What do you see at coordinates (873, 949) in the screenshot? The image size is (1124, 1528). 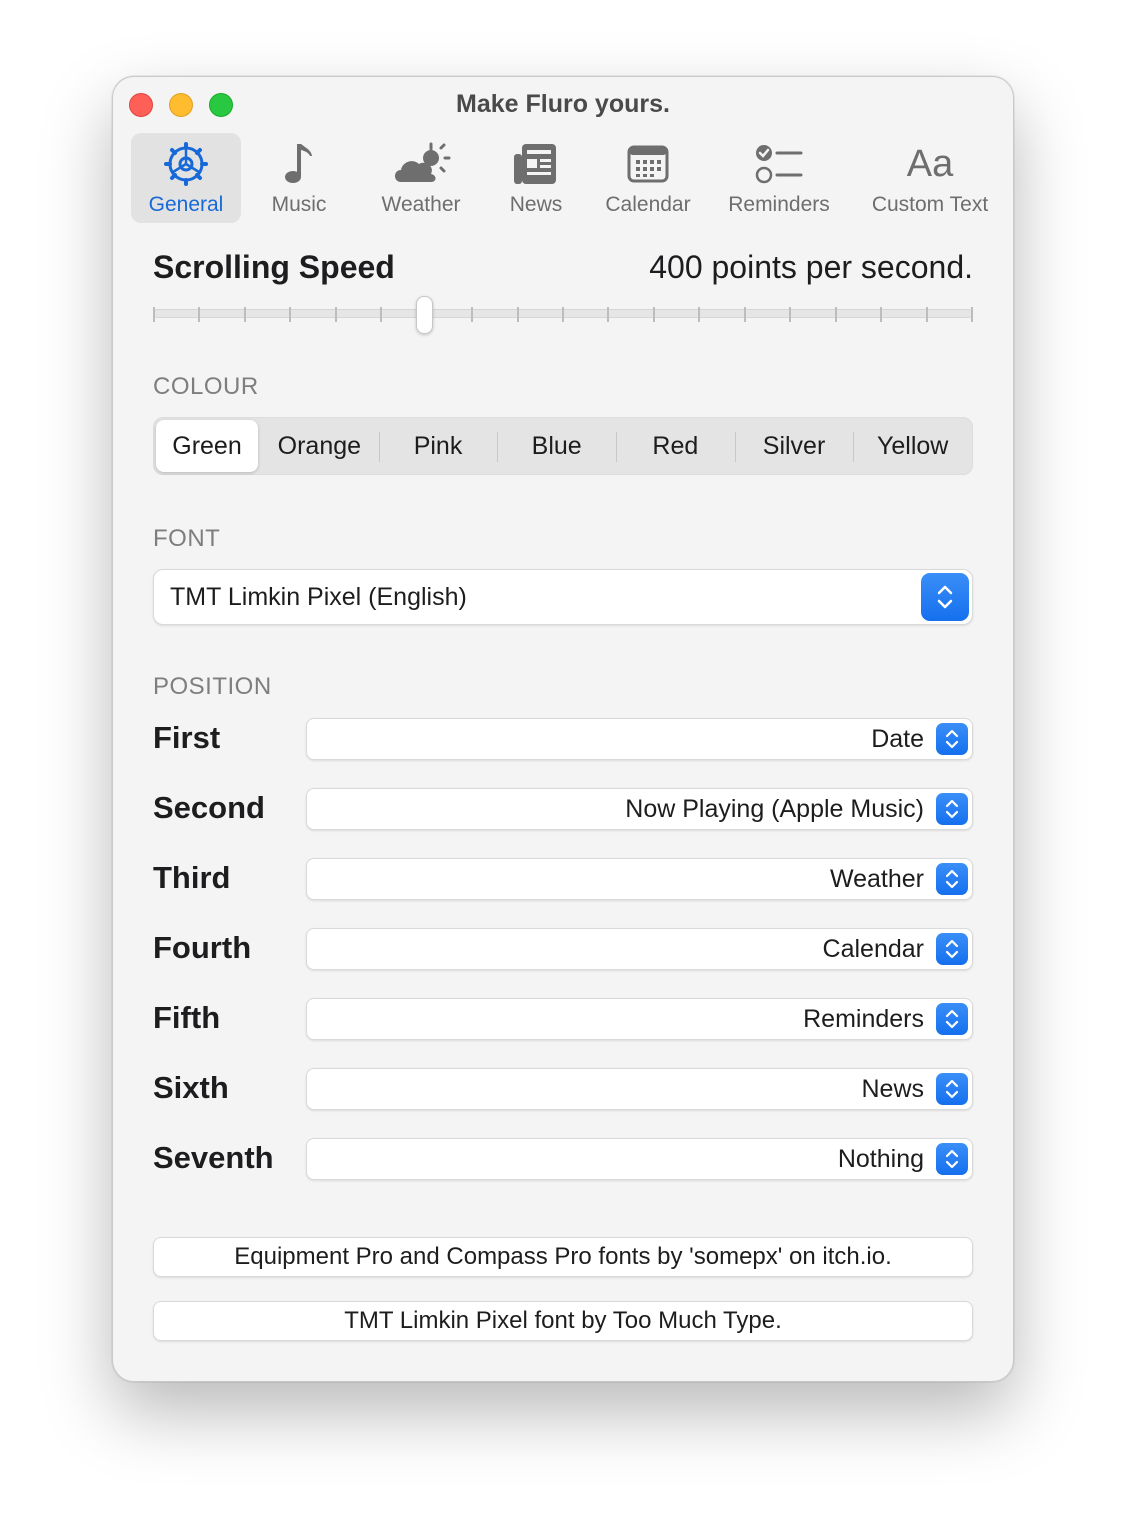 I see `position-value: Calendar` at bounding box center [873, 949].